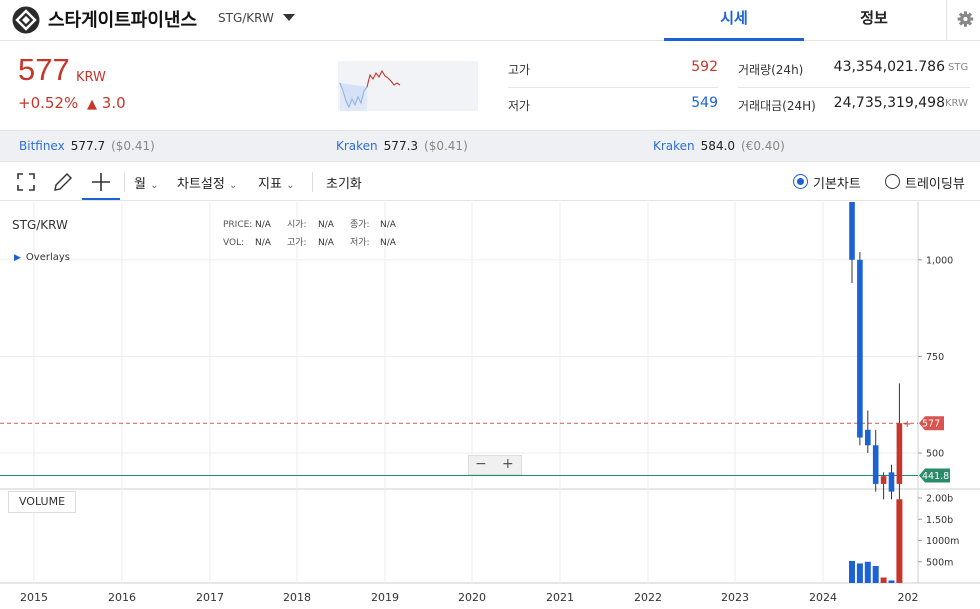 Image resolution: width=980 pixels, height=609 pixels. What do you see at coordinates (297, 243) in the screenshot?
I see `ohlc-label: 고가:` at bounding box center [297, 243].